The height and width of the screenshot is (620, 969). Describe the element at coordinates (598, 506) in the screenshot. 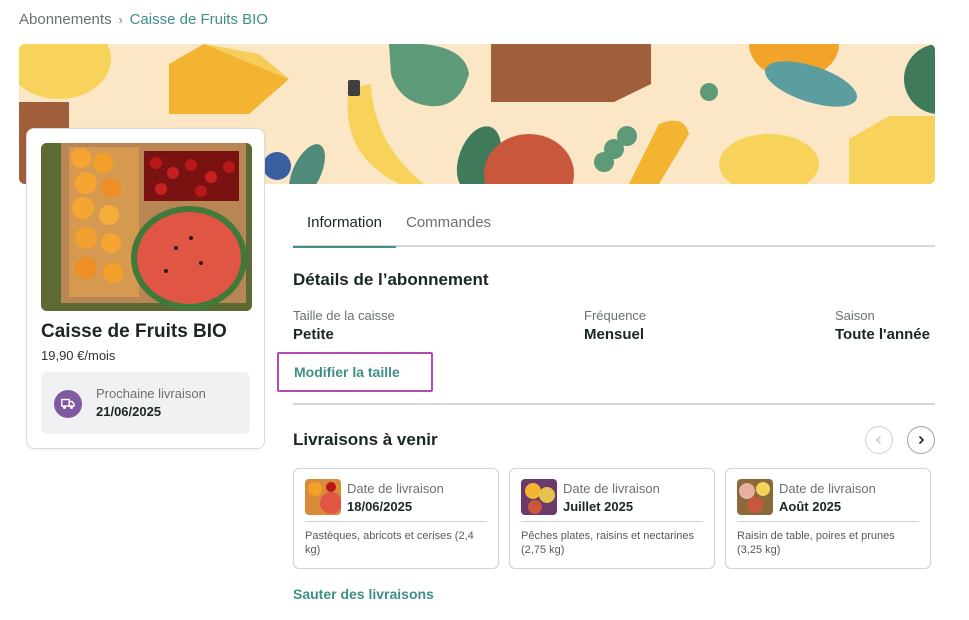

I see `delivery-date: Juillet 2025` at that location.